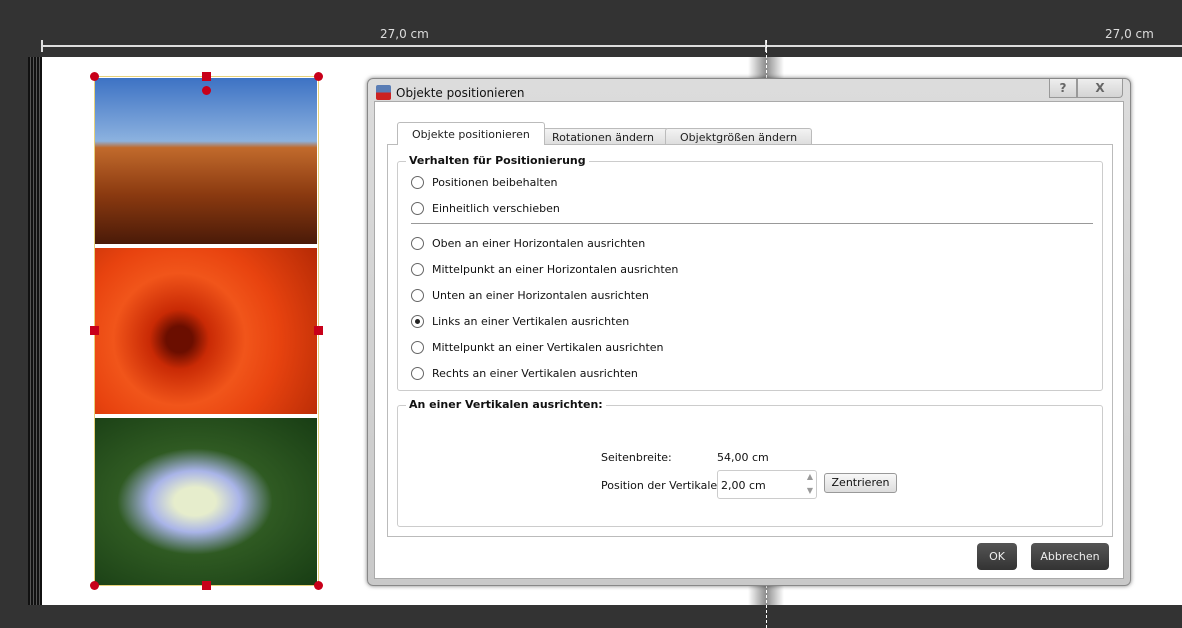 The image size is (1182, 628). I want to click on behavior-group-title: Verhalten für Positionierung, so click(497, 160).